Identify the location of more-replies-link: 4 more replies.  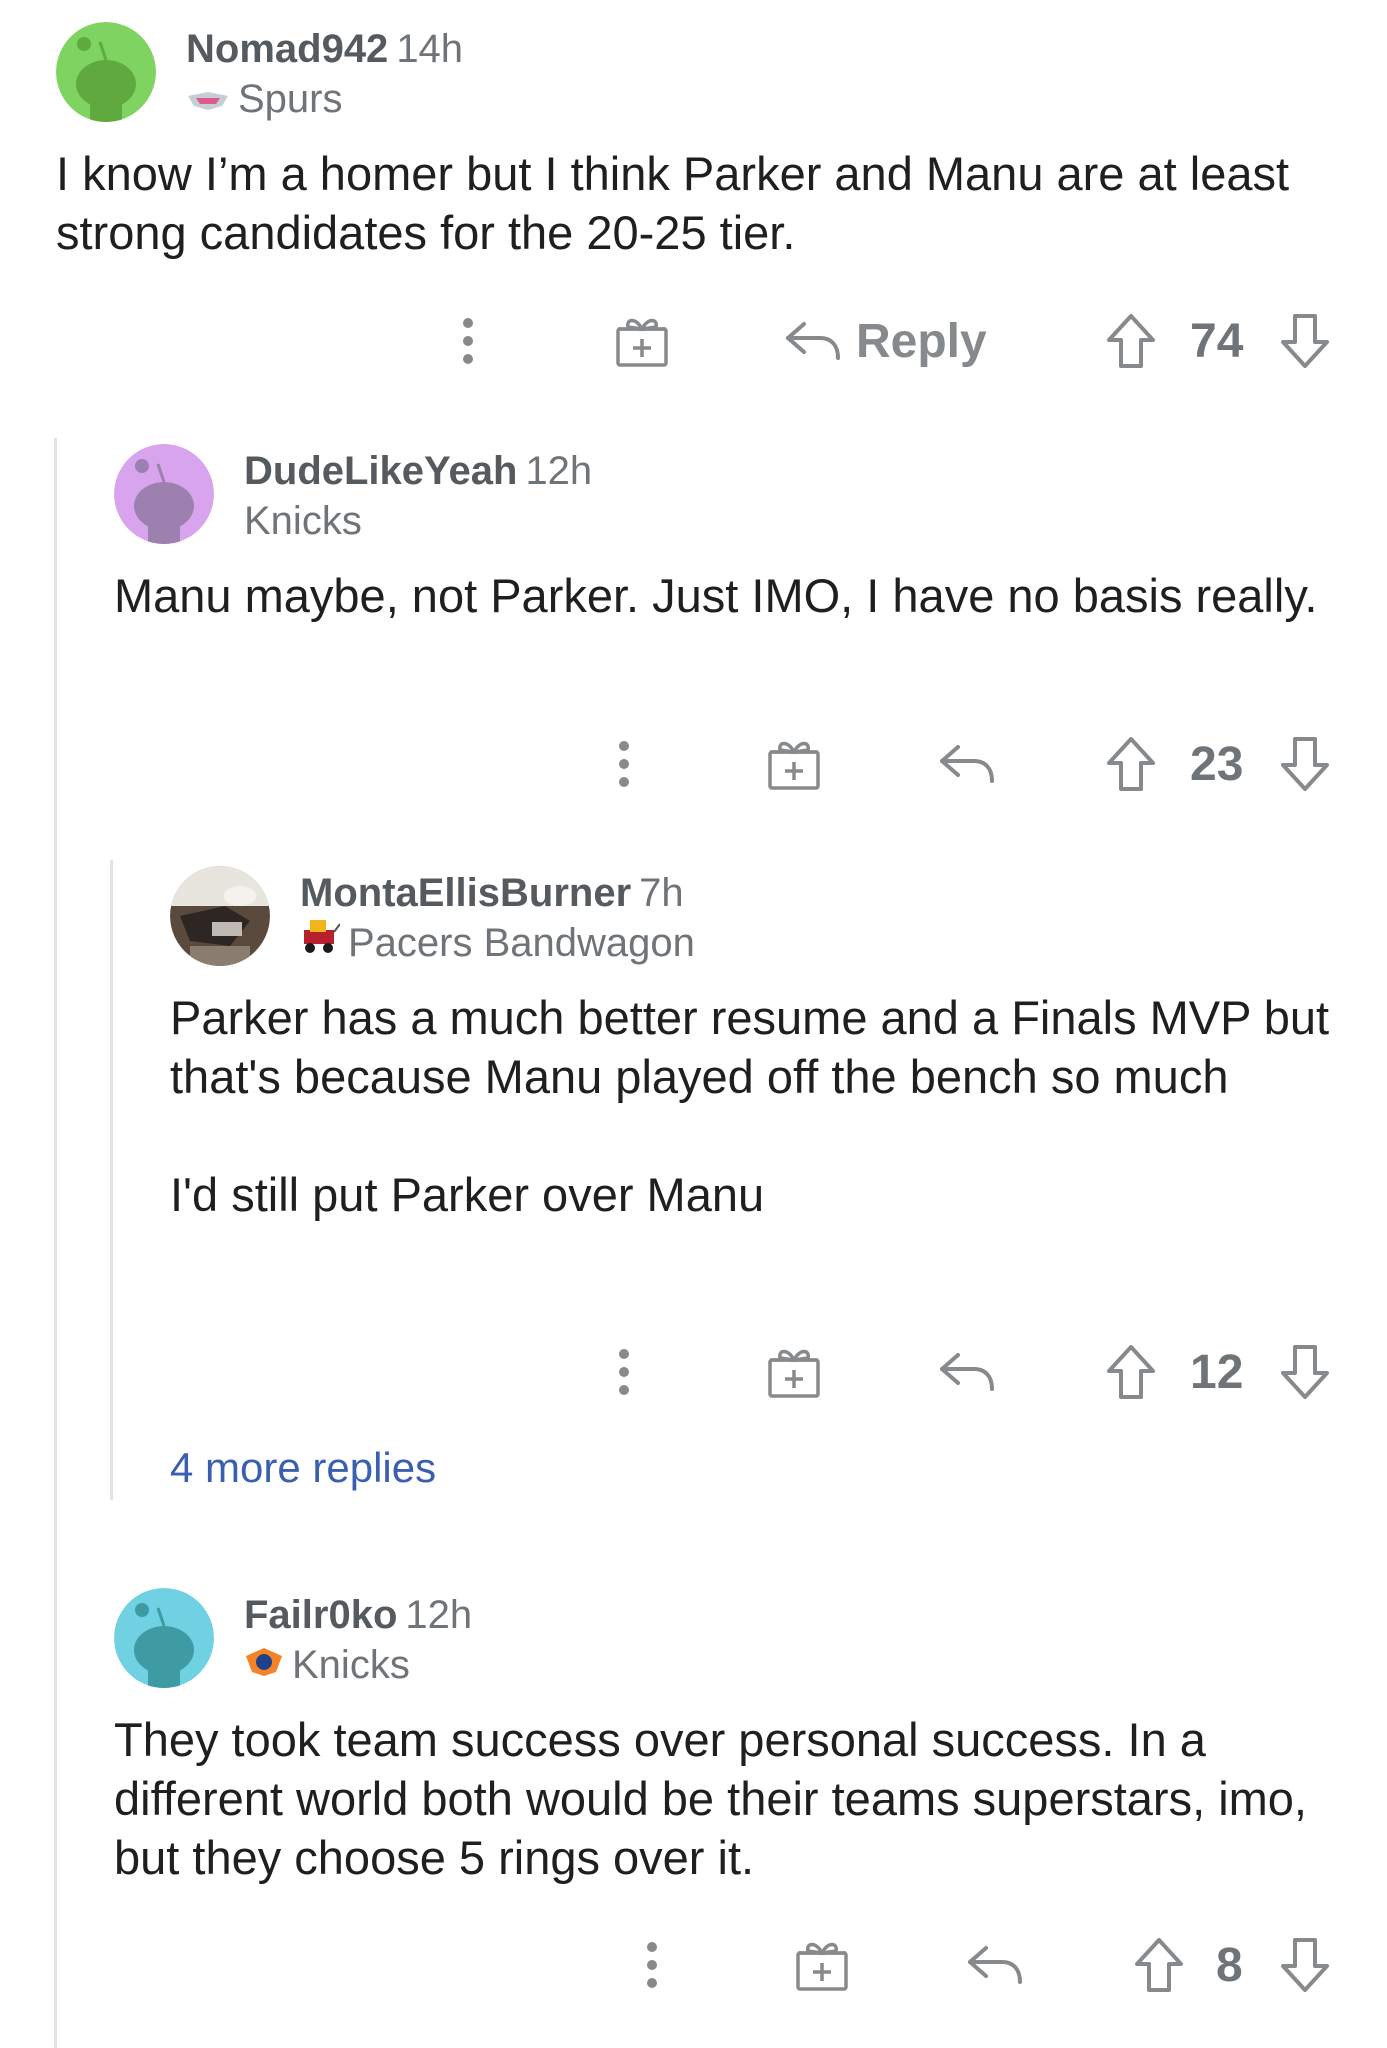
(303, 1468).